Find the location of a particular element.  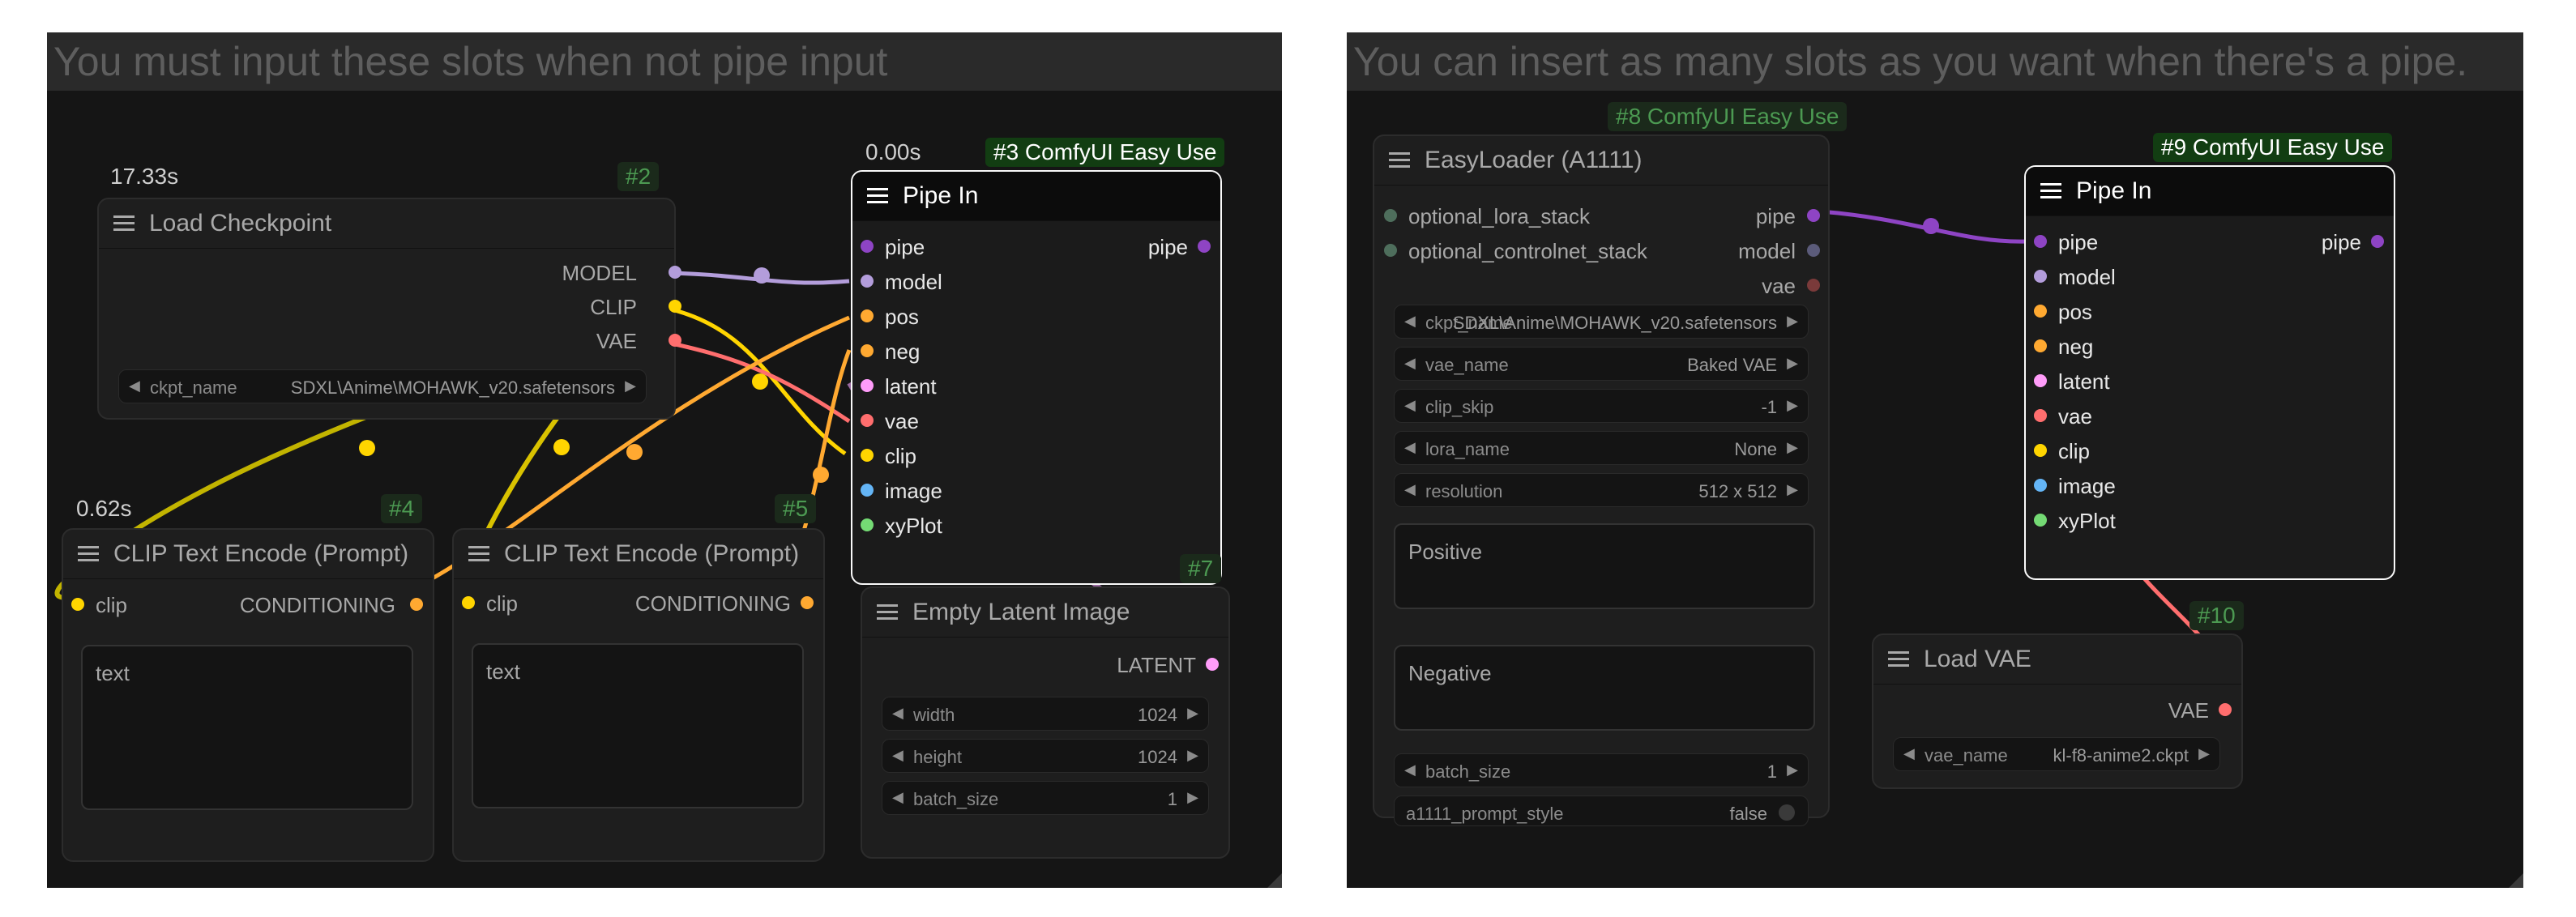

lora-name-combo: ◀ lora_name None ▶ is located at coordinates (1601, 448).